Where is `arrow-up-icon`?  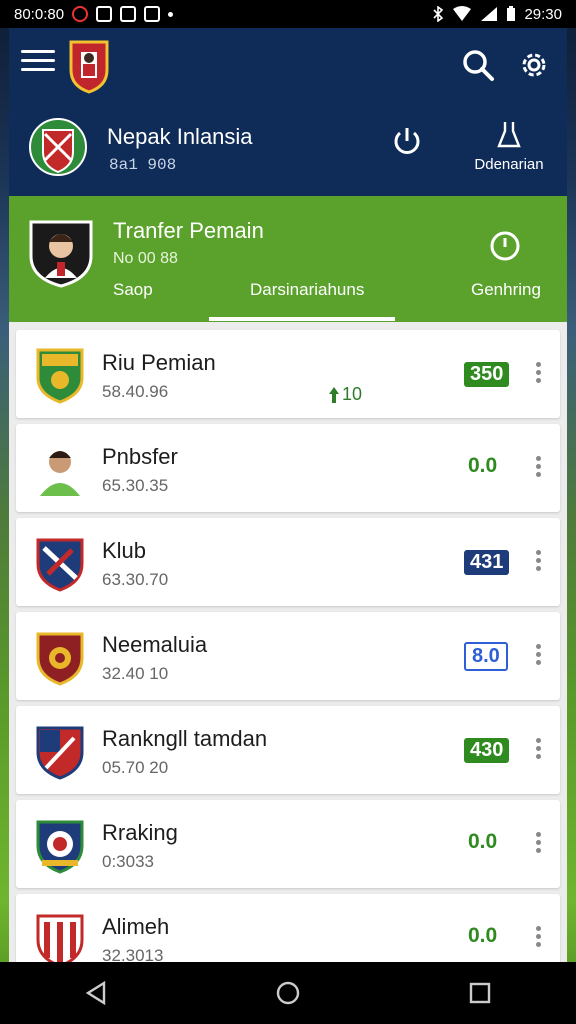 arrow-up-icon is located at coordinates (334, 395).